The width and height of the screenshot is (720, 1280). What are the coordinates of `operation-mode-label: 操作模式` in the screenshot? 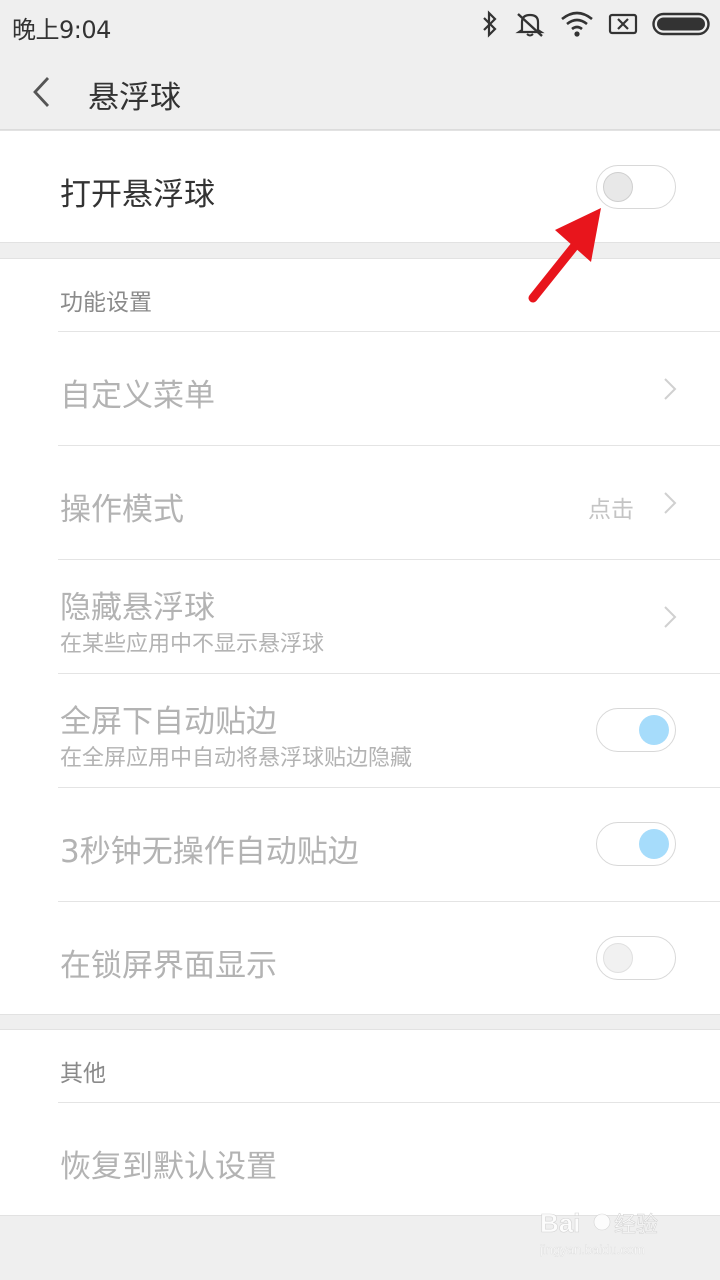 It's located at (122, 510).